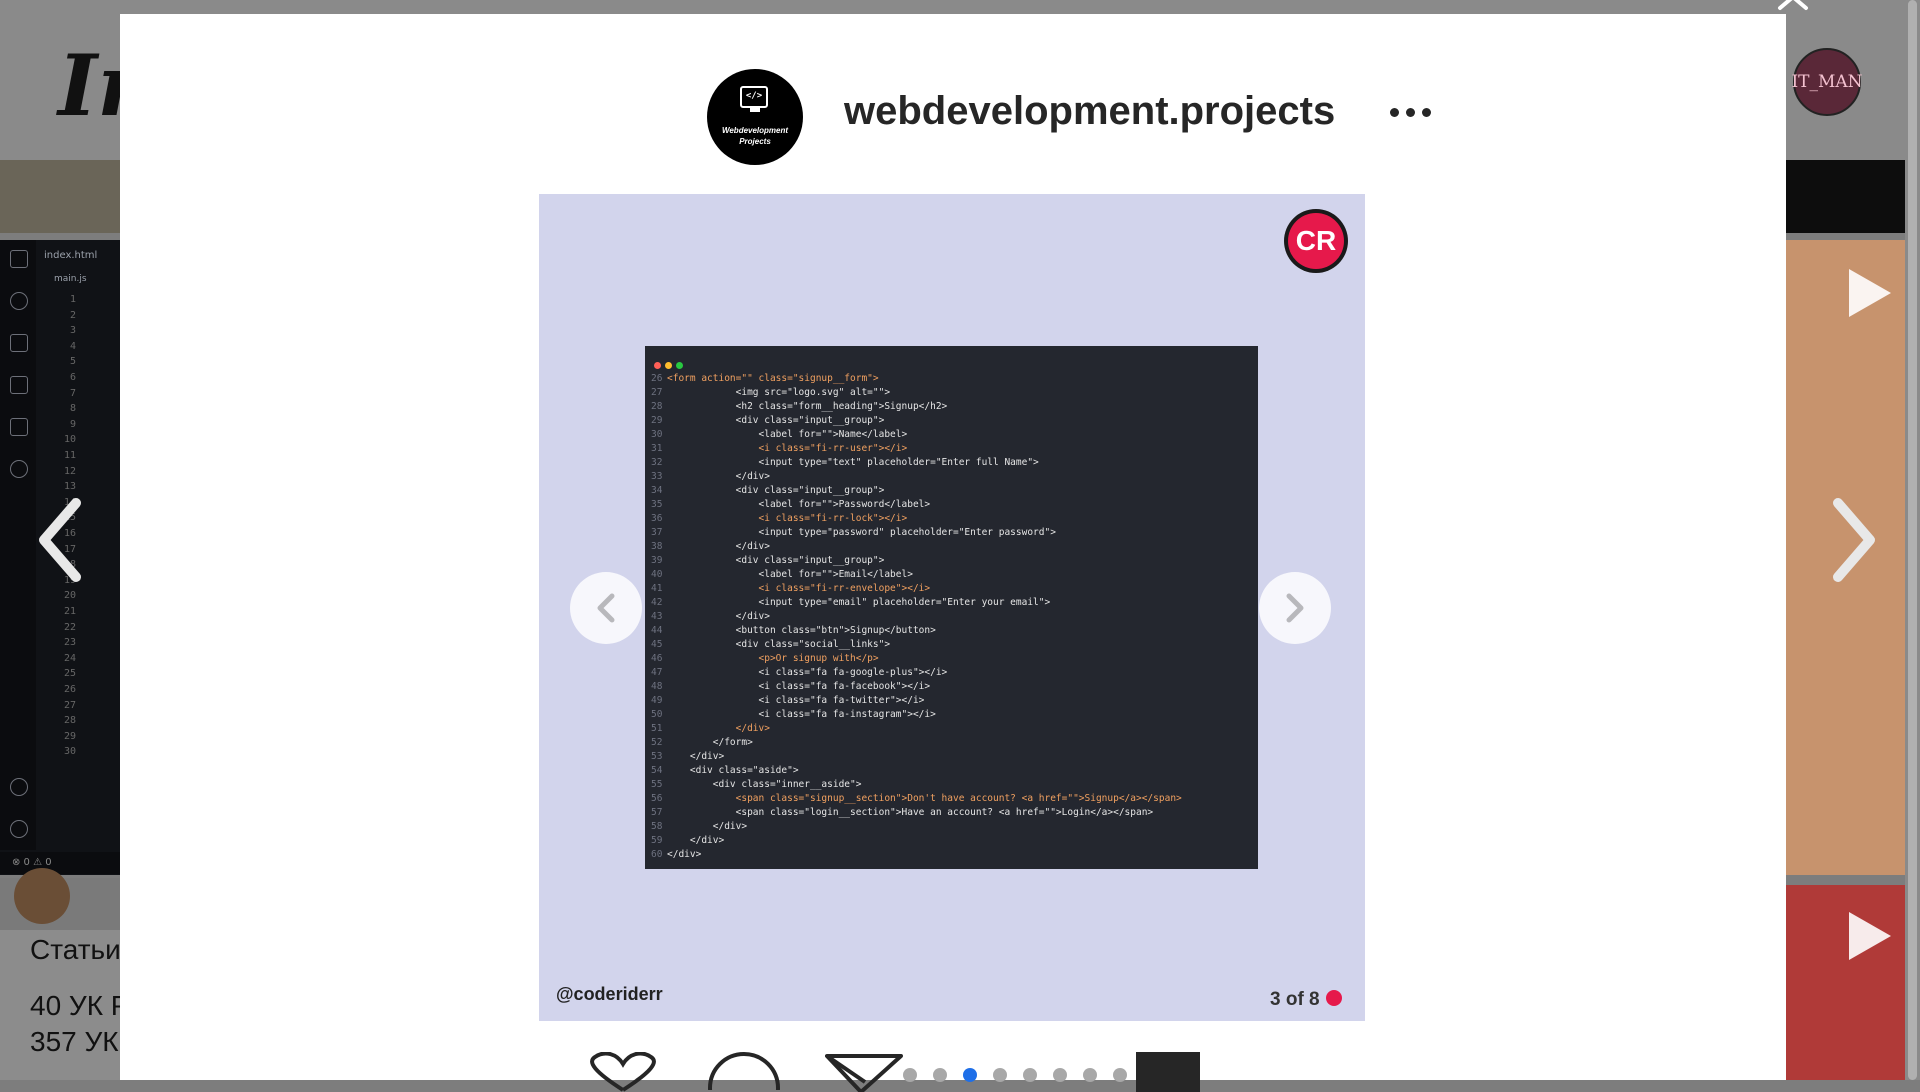 This screenshot has width=1920, height=1092. What do you see at coordinates (657, 854) in the screenshot?
I see `code-line-number: 60` at bounding box center [657, 854].